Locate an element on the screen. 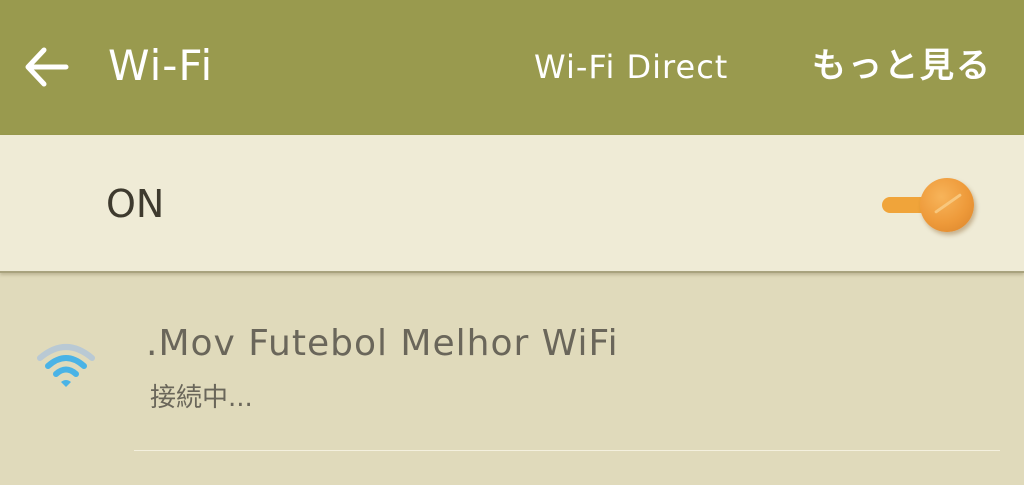 The width and height of the screenshot is (1024, 485). toggle-state-label: ON is located at coordinates (135, 204).